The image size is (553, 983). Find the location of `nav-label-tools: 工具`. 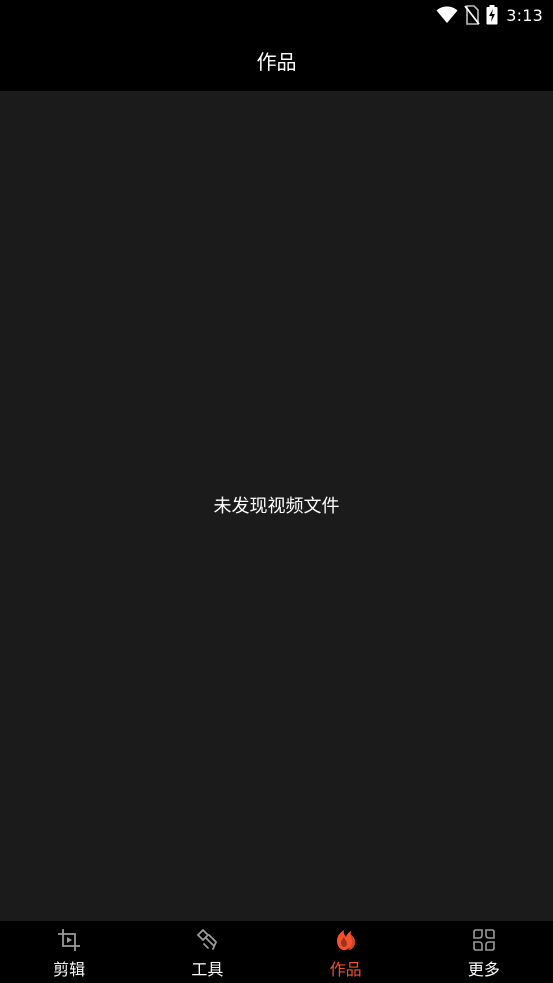

nav-label-tools: 工具 is located at coordinates (207, 969).